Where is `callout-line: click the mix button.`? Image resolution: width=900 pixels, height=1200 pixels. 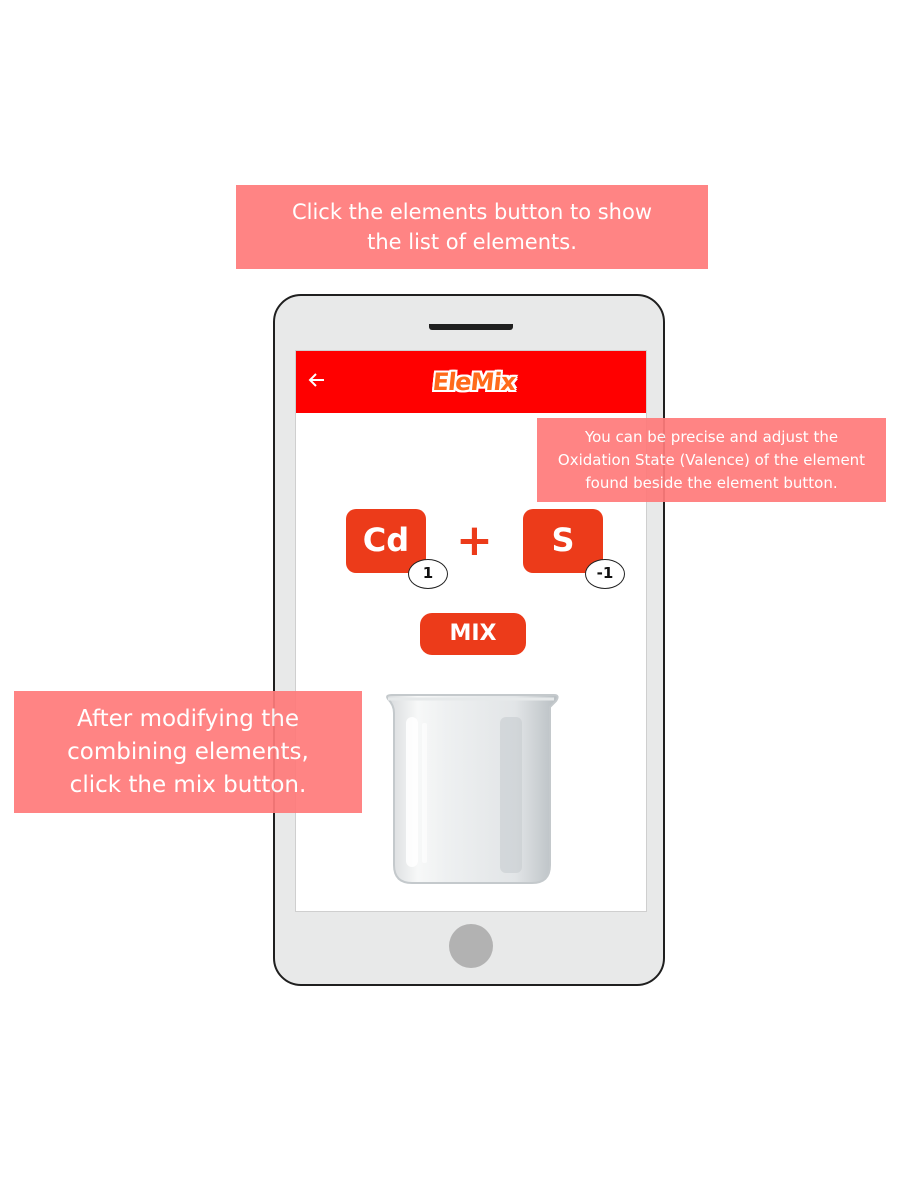 callout-line: click the mix button. is located at coordinates (188, 784).